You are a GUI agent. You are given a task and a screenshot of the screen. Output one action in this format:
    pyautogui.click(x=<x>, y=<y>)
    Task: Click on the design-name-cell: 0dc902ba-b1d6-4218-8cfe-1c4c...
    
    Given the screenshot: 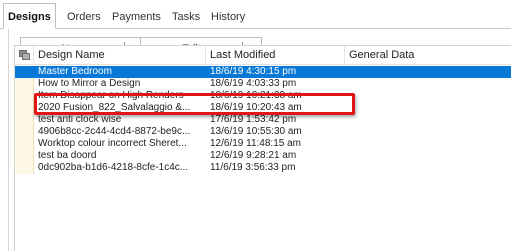 What is the action you would take?
    pyautogui.click(x=120, y=168)
    